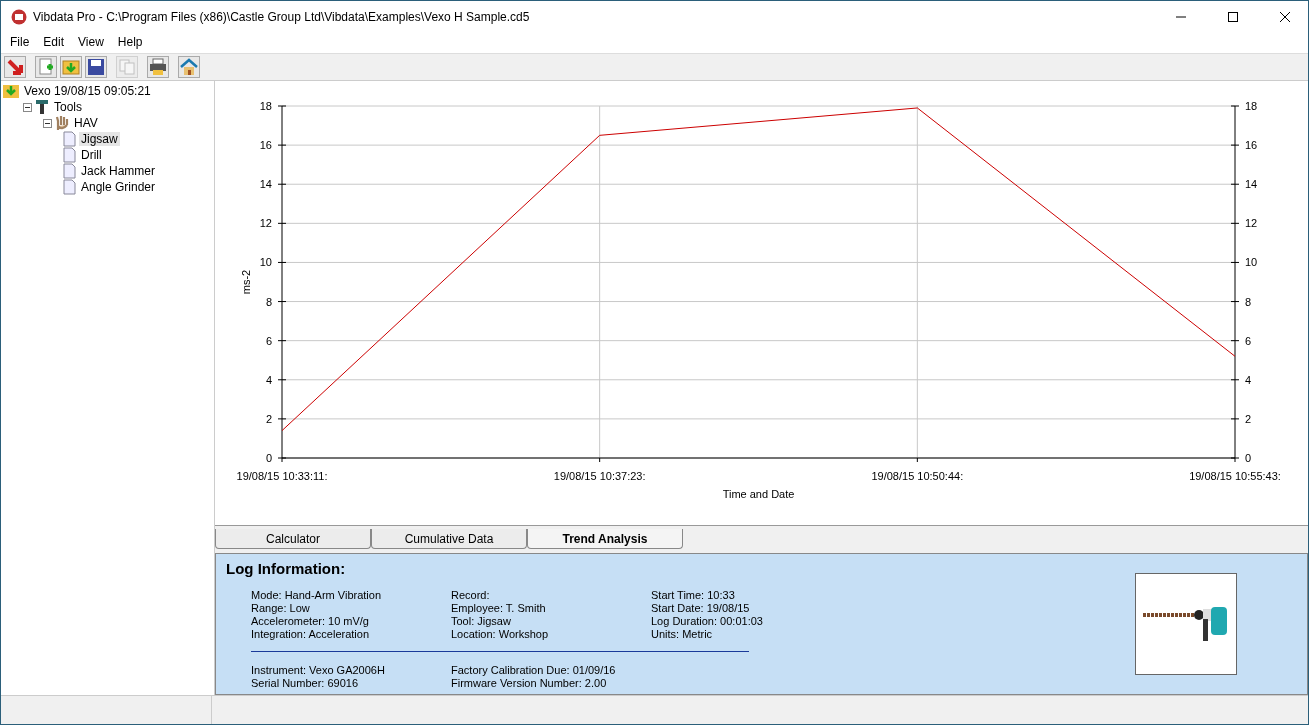 The image size is (1309, 725). I want to click on menu-item: Edit, so click(54, 43).